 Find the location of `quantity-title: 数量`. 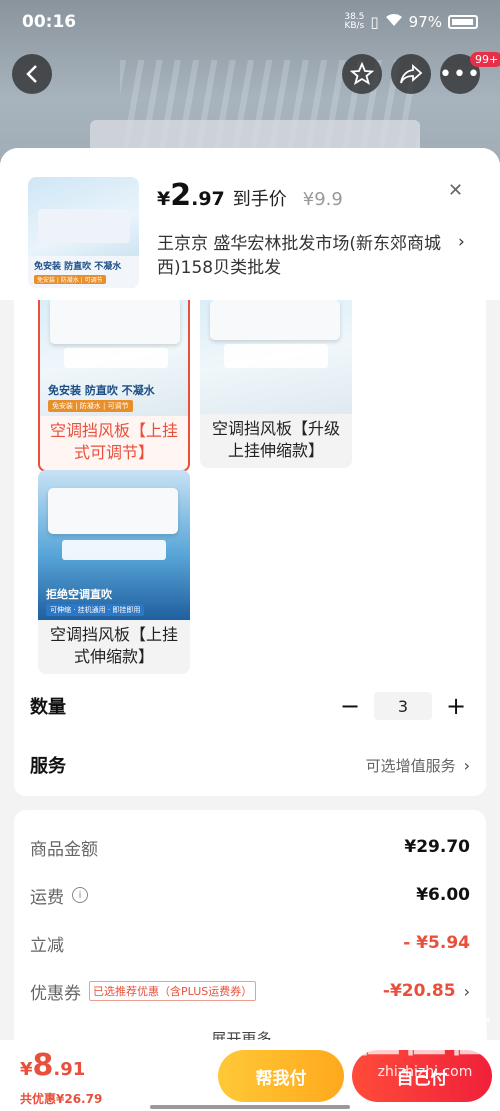

quantity-title: 数量 is located at coordinates (48, 707).